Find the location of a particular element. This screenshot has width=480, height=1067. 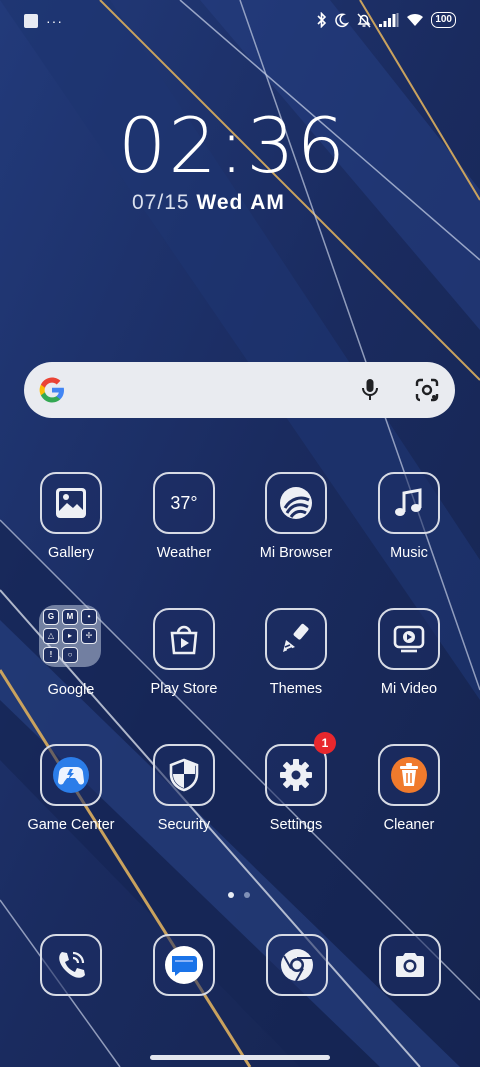

dock-chrome is located at coordinates (297, 965).